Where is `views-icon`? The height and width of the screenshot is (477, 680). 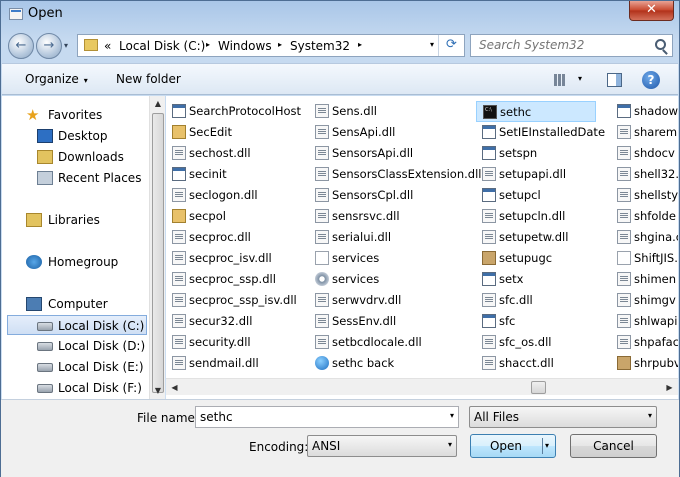
views-icon is located at coordinates (560, 80).